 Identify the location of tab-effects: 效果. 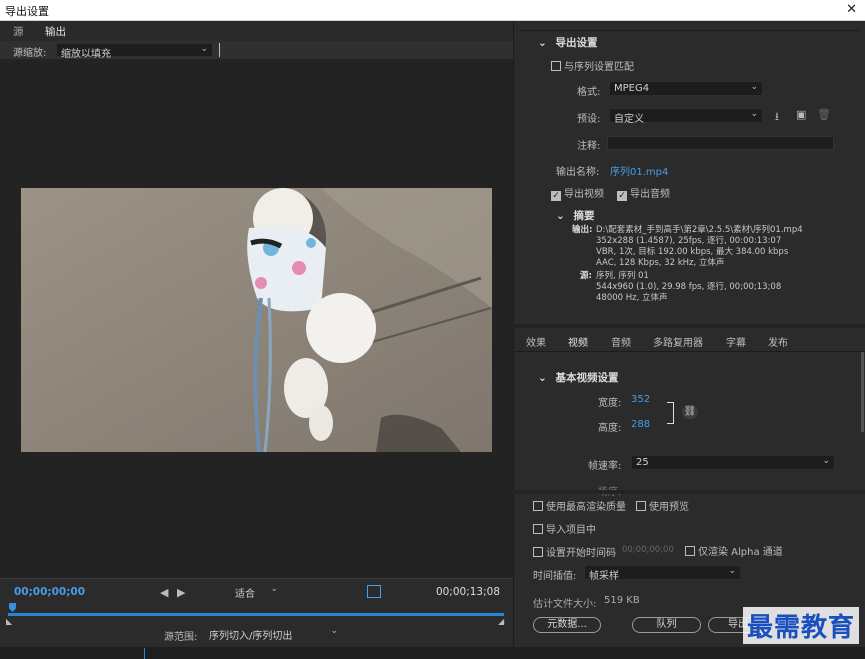
(536, 341).